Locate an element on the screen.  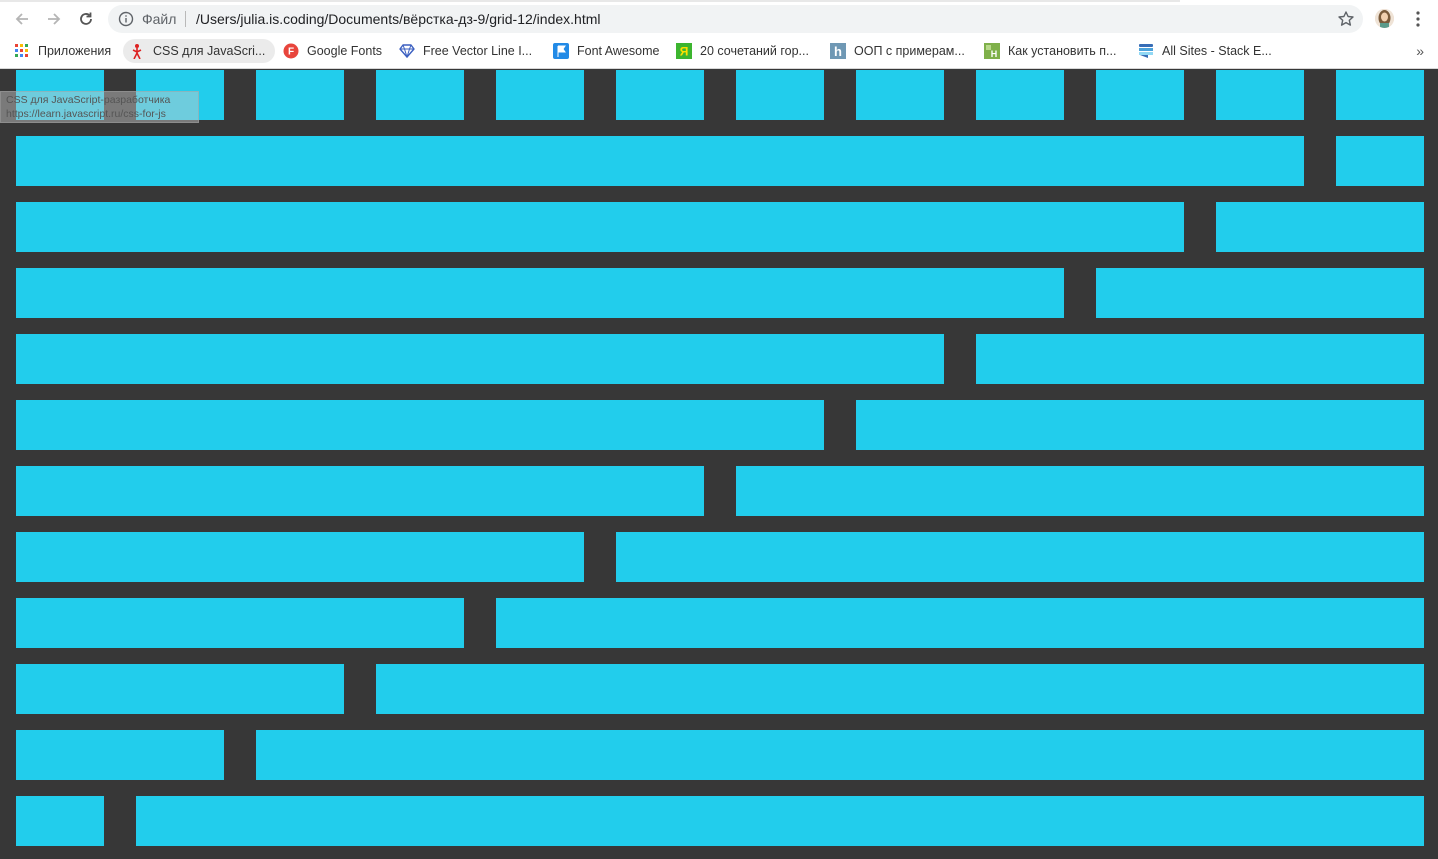
grid-cell-r1-c12-span1 is located at coordinates (1380, 95).